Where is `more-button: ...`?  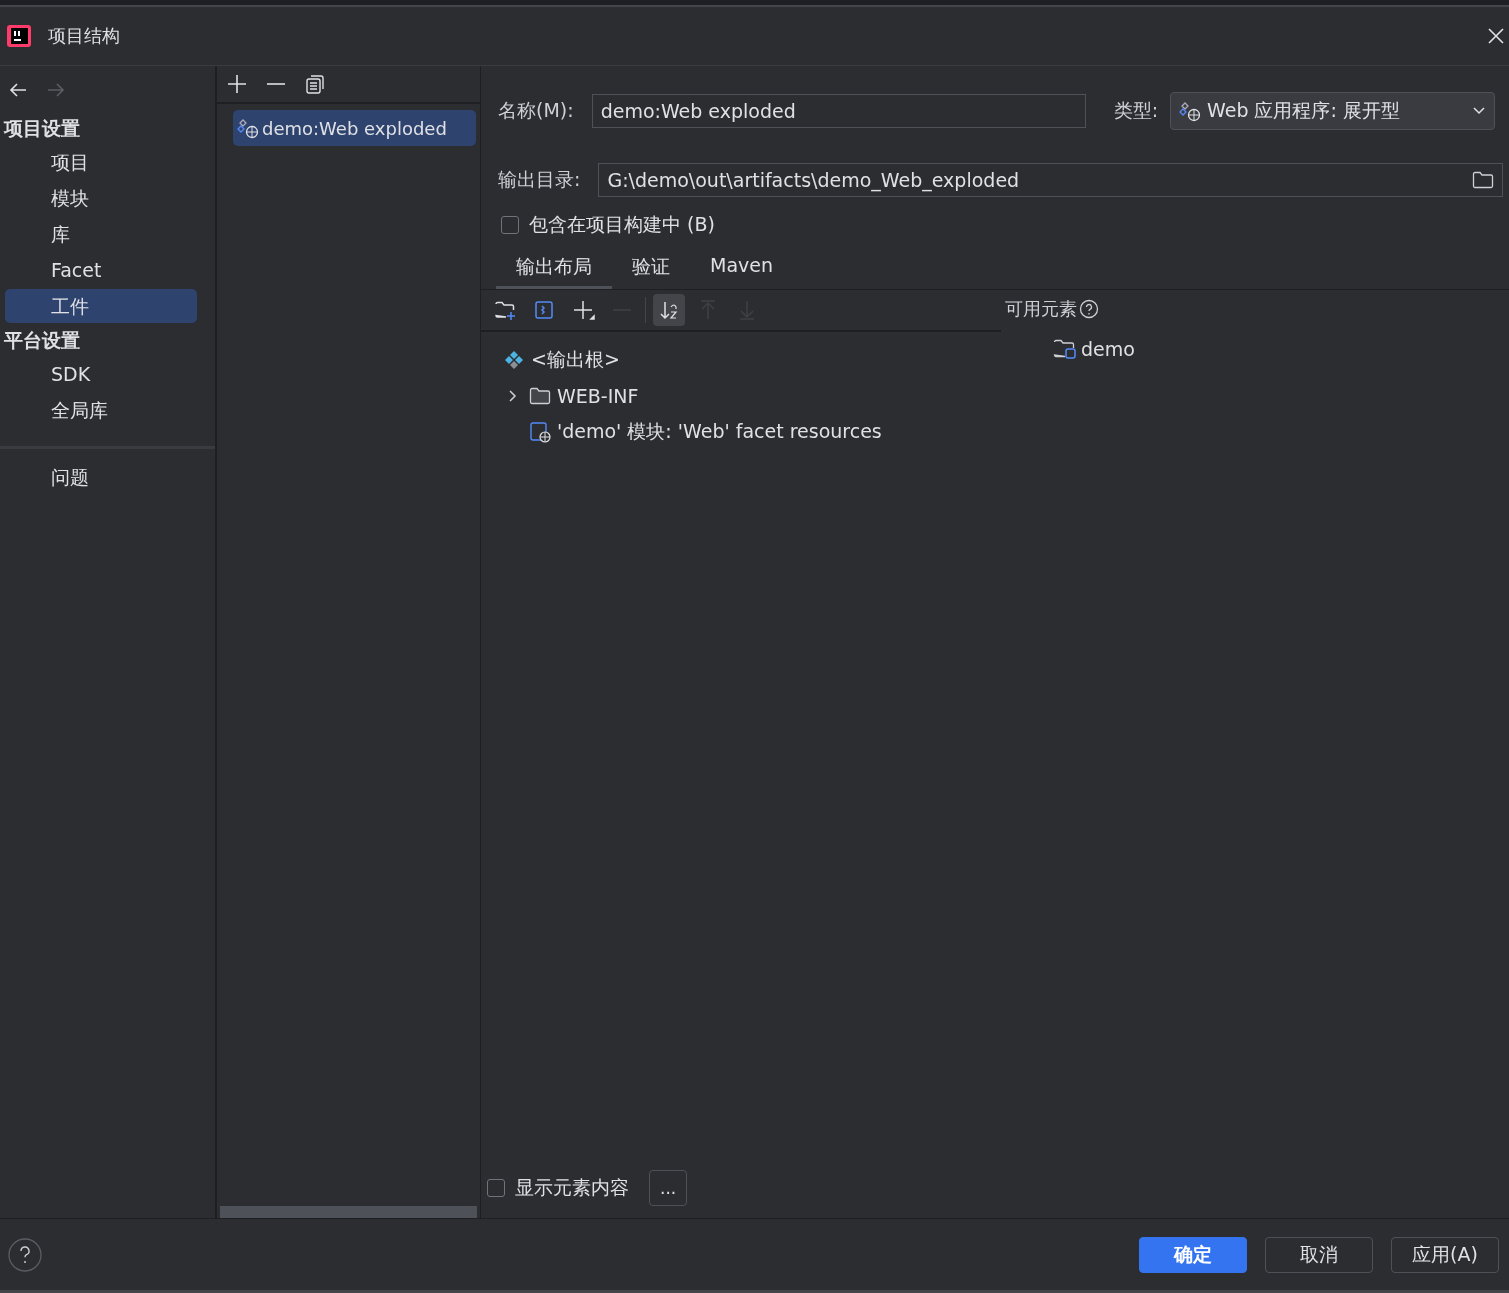
more-button: ... is located at coordinates (668, 1188).